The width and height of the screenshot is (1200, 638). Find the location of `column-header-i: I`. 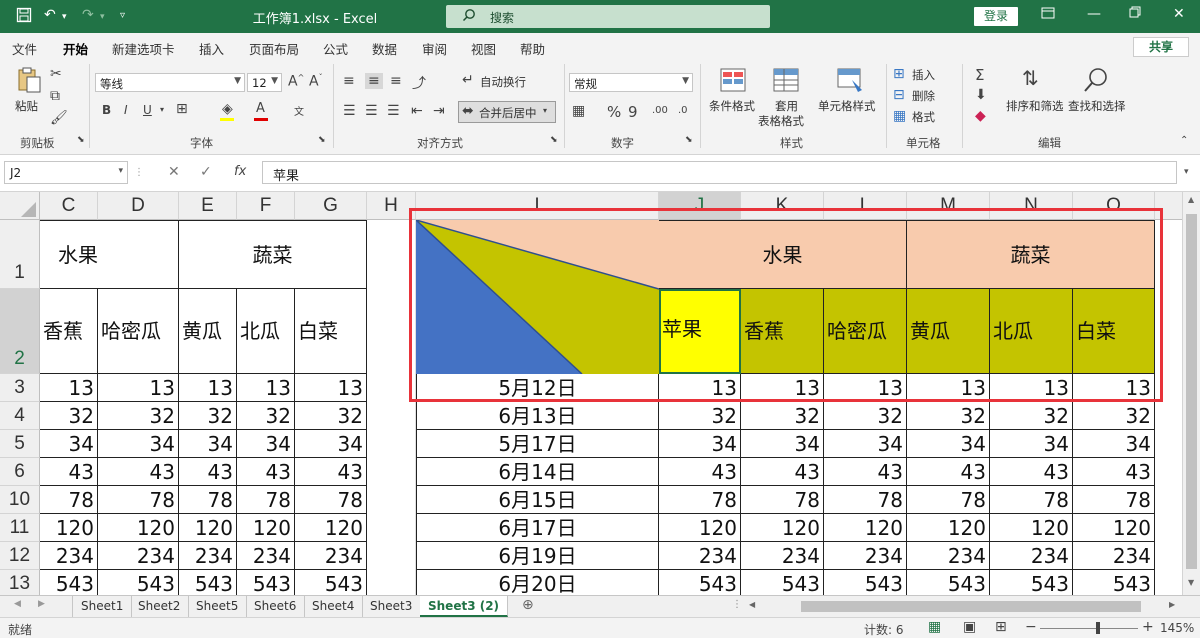

column-header-i: I is located at coordinates (537, 206).